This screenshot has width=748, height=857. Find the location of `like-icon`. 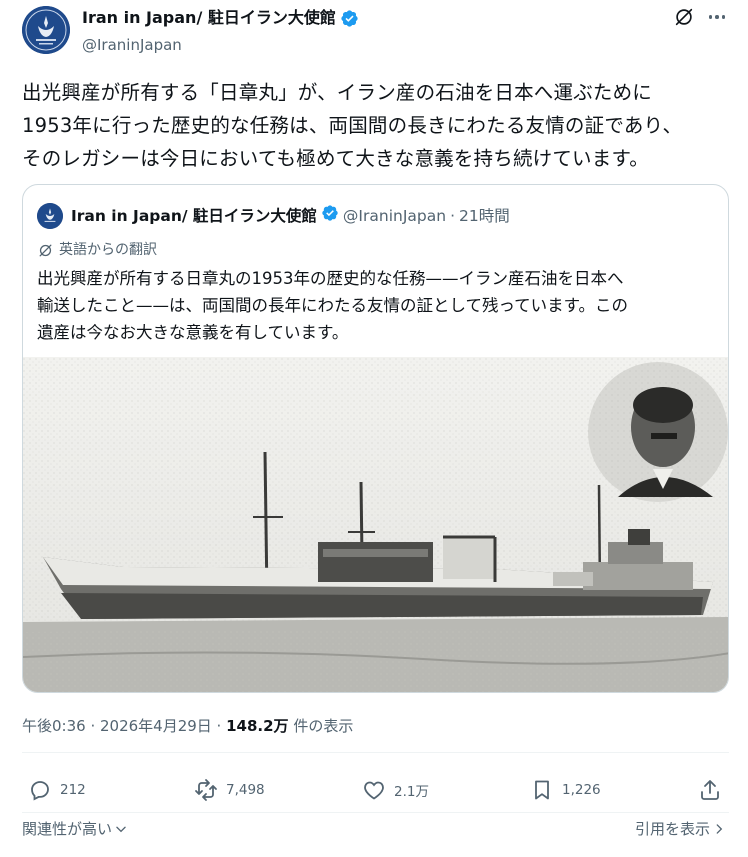

like-icon is located at coordinates (374, 790).